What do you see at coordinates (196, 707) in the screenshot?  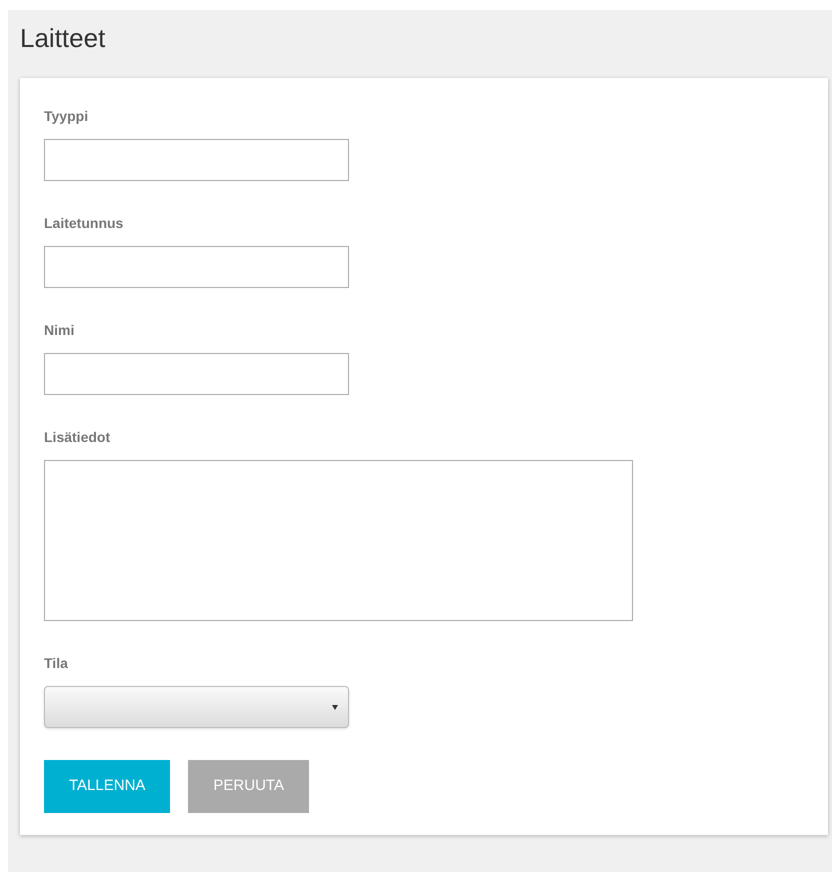 I see `select-field` at bounding box center [196, 707].